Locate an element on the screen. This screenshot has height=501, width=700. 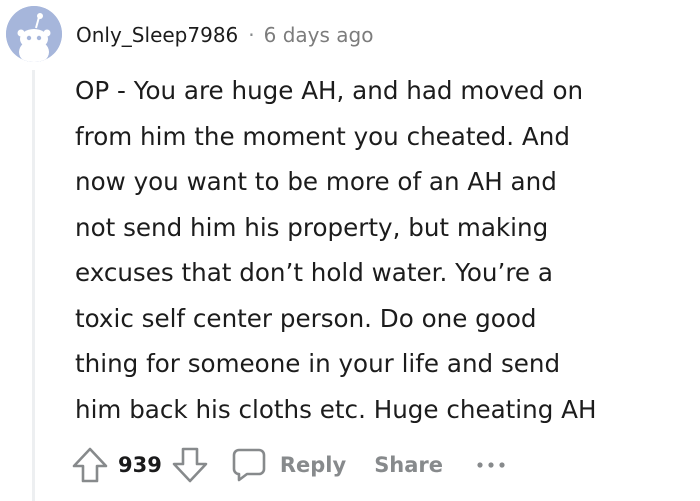
username: Only_Sleep7986 is located at coordinates (157, 35).